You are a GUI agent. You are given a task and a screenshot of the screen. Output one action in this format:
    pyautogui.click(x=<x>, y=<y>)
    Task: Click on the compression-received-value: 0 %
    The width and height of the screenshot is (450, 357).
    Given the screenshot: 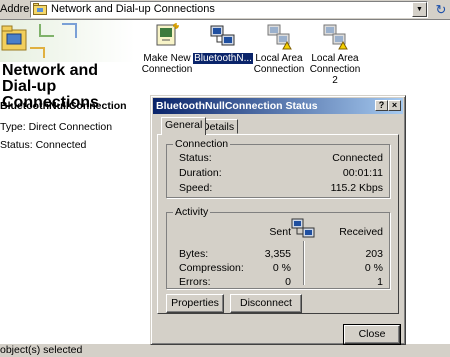 What is the action you would take?
    pyautogui.click(x=373, y=268)
    